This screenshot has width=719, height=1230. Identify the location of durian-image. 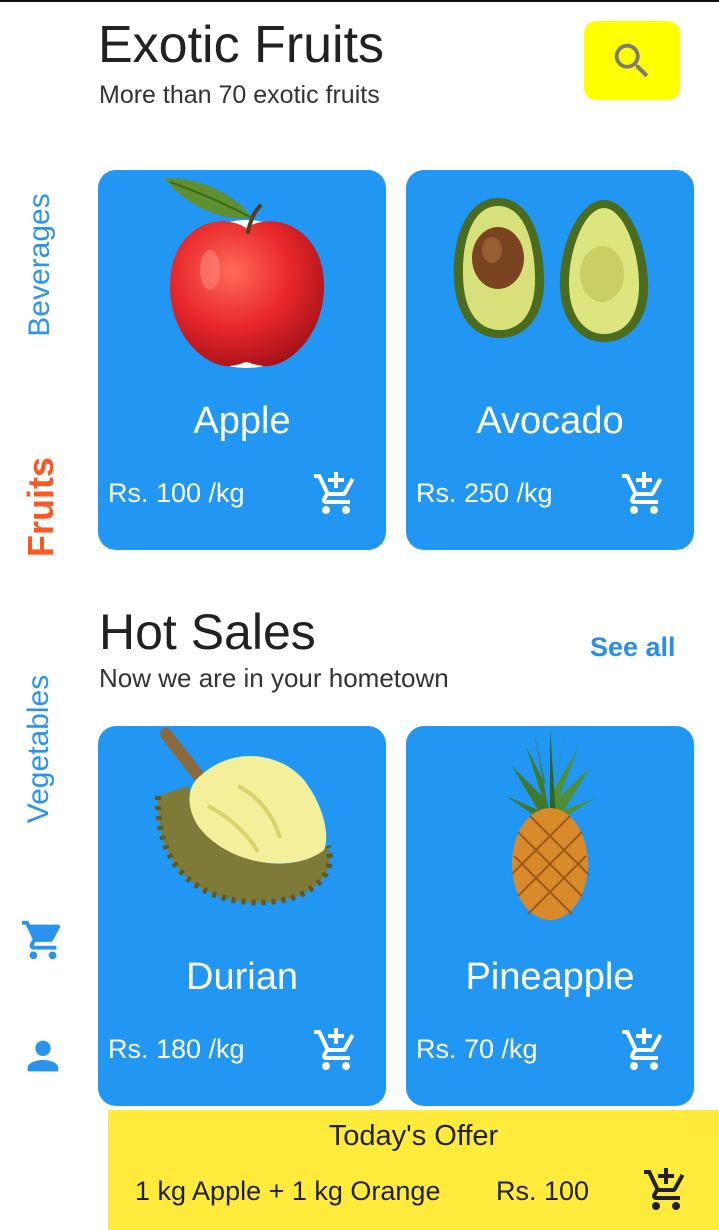
(243, 817).